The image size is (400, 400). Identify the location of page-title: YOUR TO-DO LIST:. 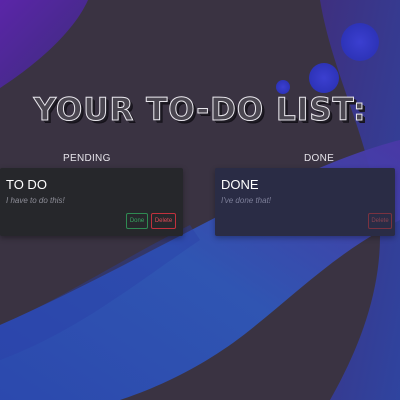
(200, 110).